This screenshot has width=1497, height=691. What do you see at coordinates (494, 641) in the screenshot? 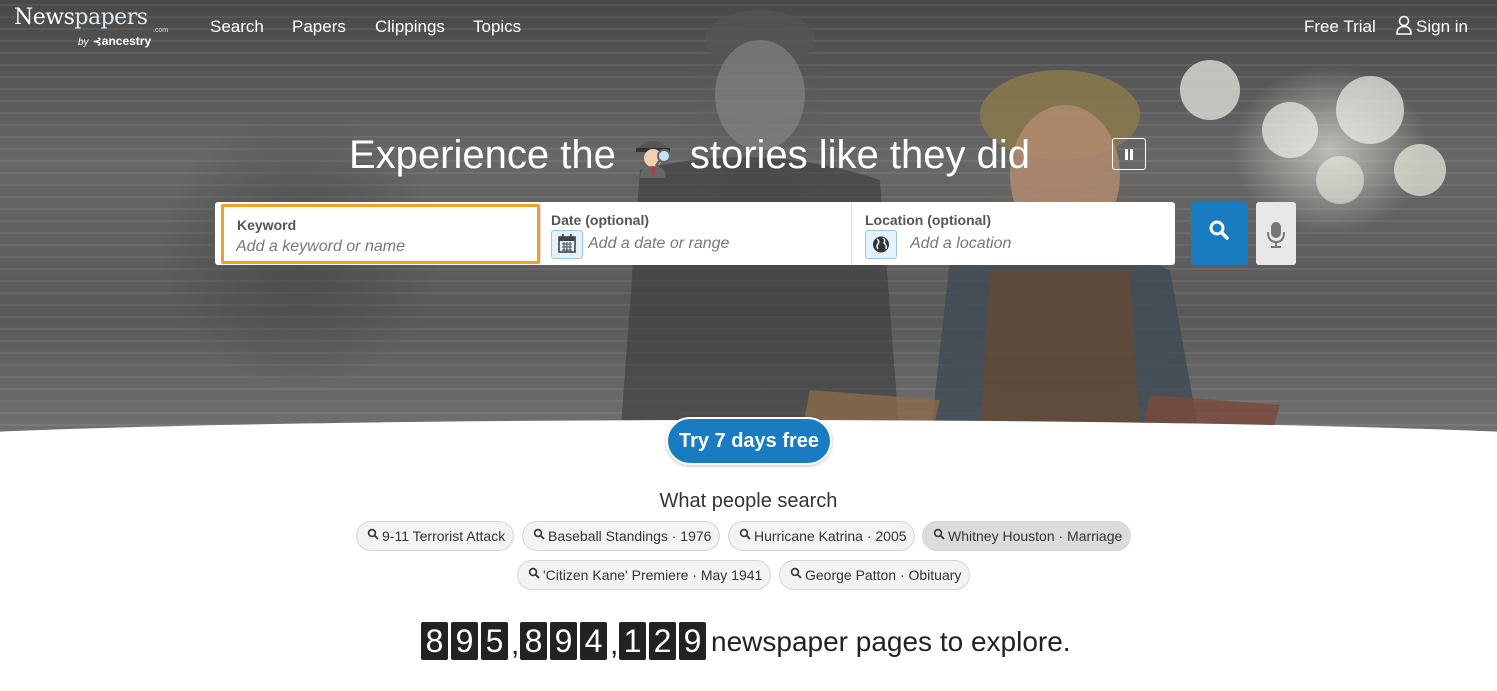
I see `counter-digit: 5` at bounding box center [494, 641].